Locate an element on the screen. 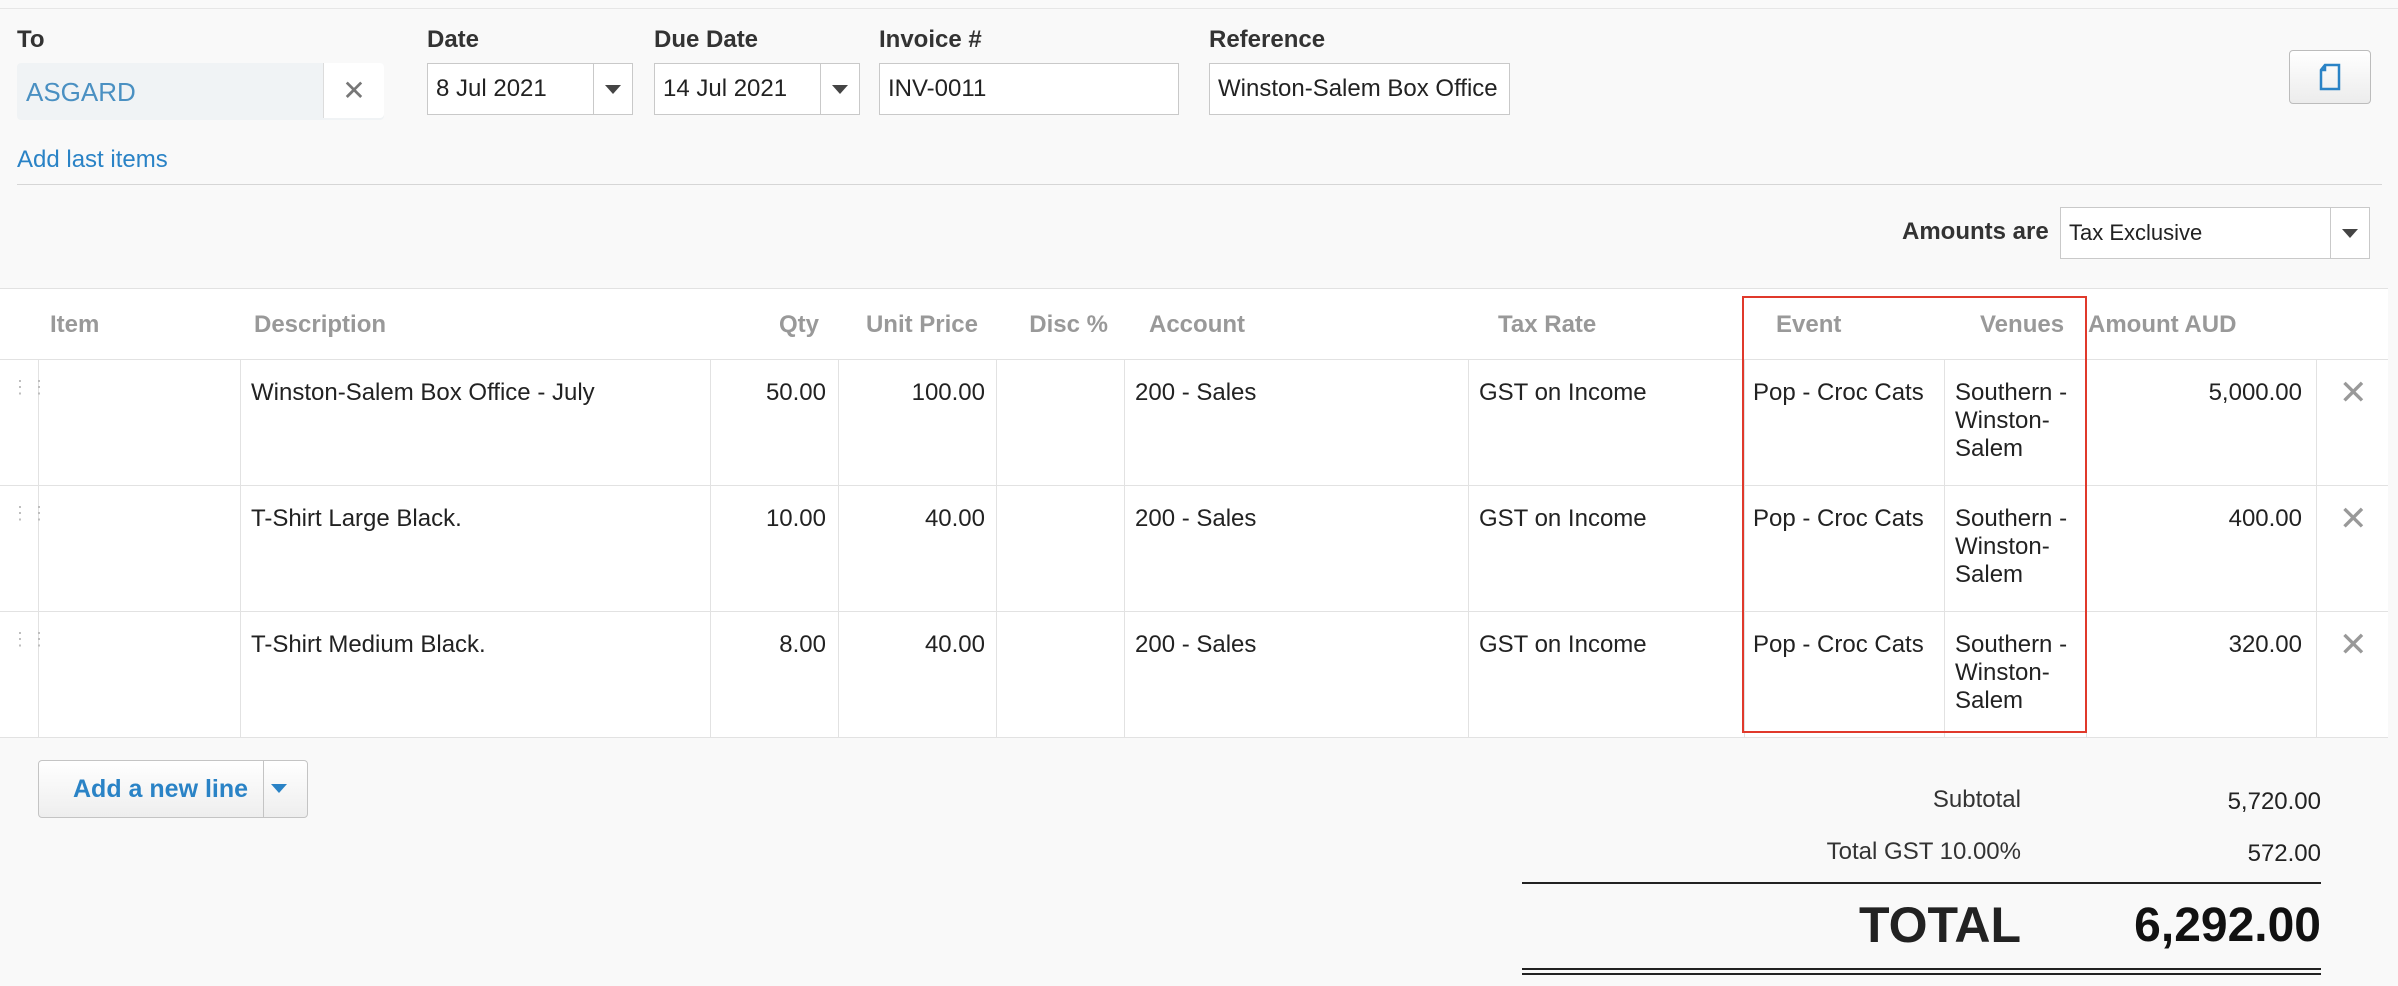 This screenshot has width=2398, height=986. to-contact-field: ASGARD ✕ is located at coordinates (200, 91).